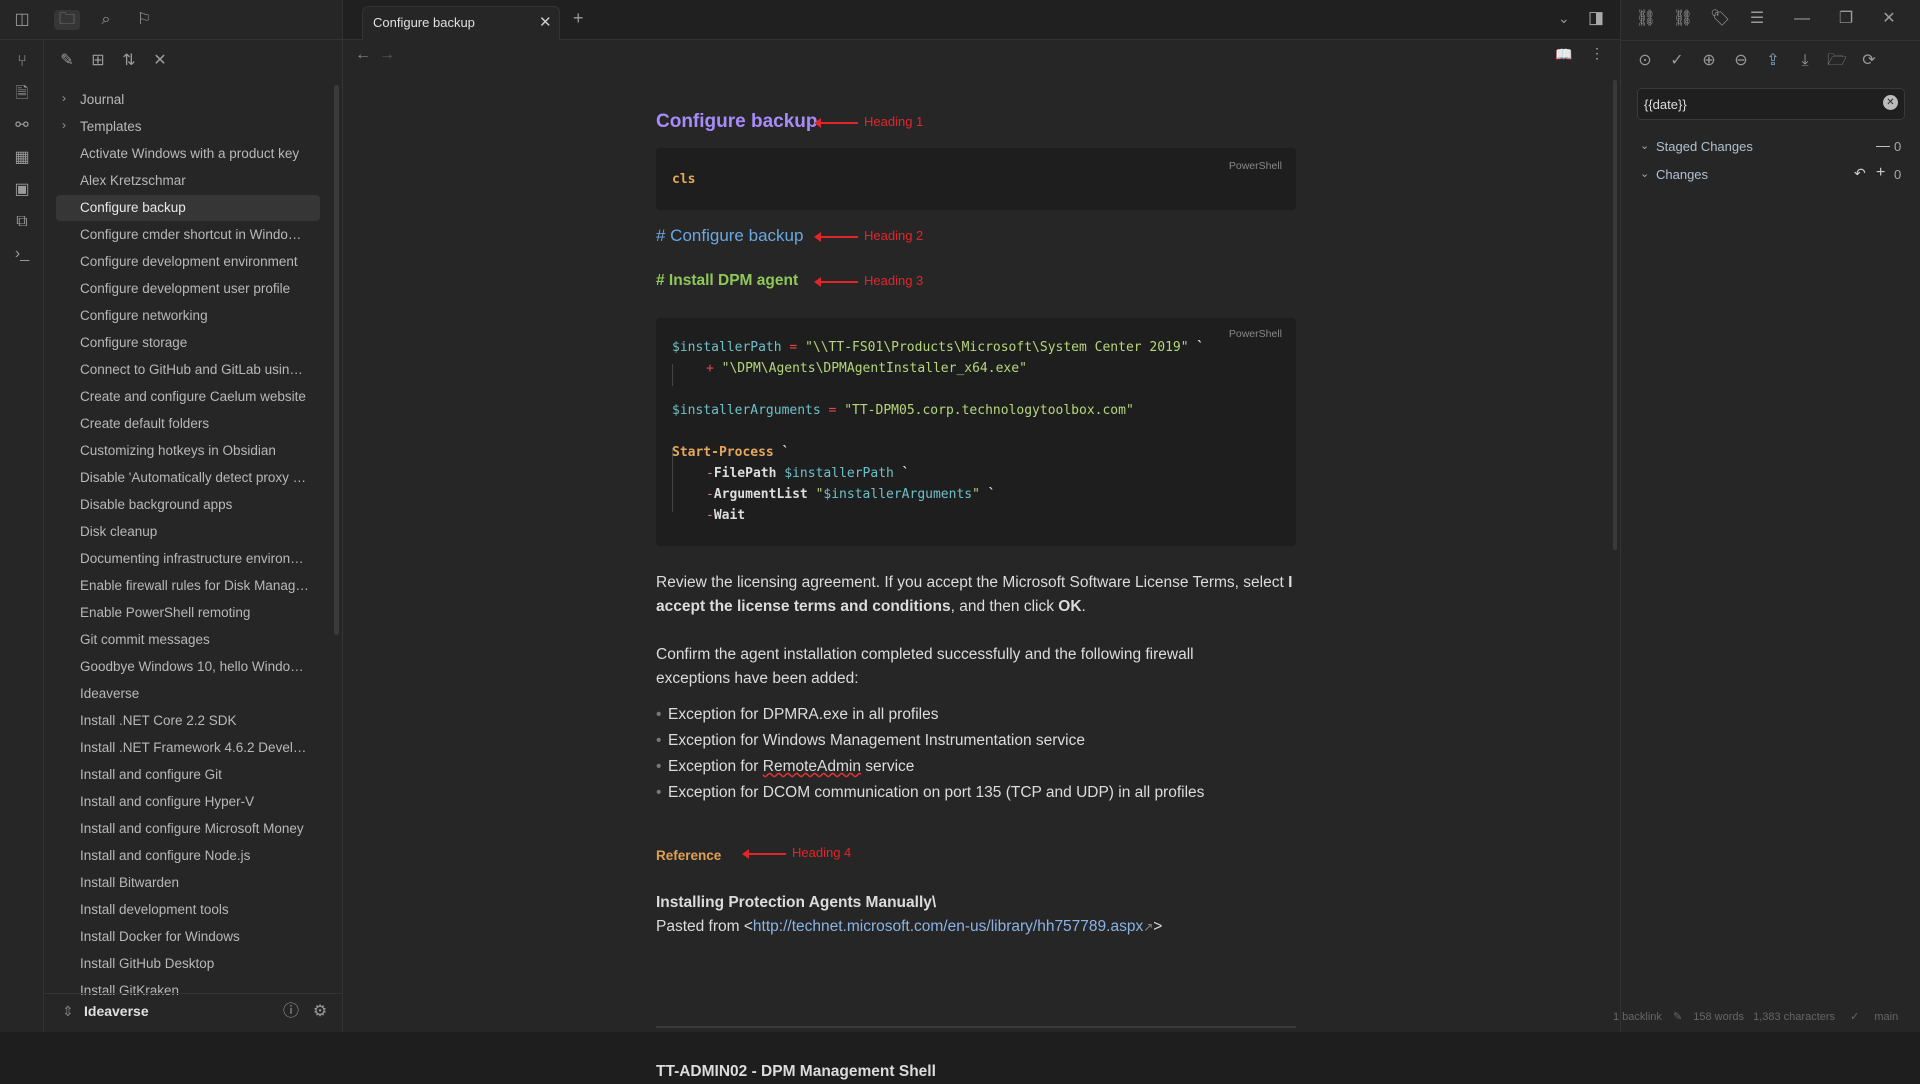  Describe the element at coordinates (1597, 53) in the screenshot. I see `more-options-icon: ⋮` at that location.